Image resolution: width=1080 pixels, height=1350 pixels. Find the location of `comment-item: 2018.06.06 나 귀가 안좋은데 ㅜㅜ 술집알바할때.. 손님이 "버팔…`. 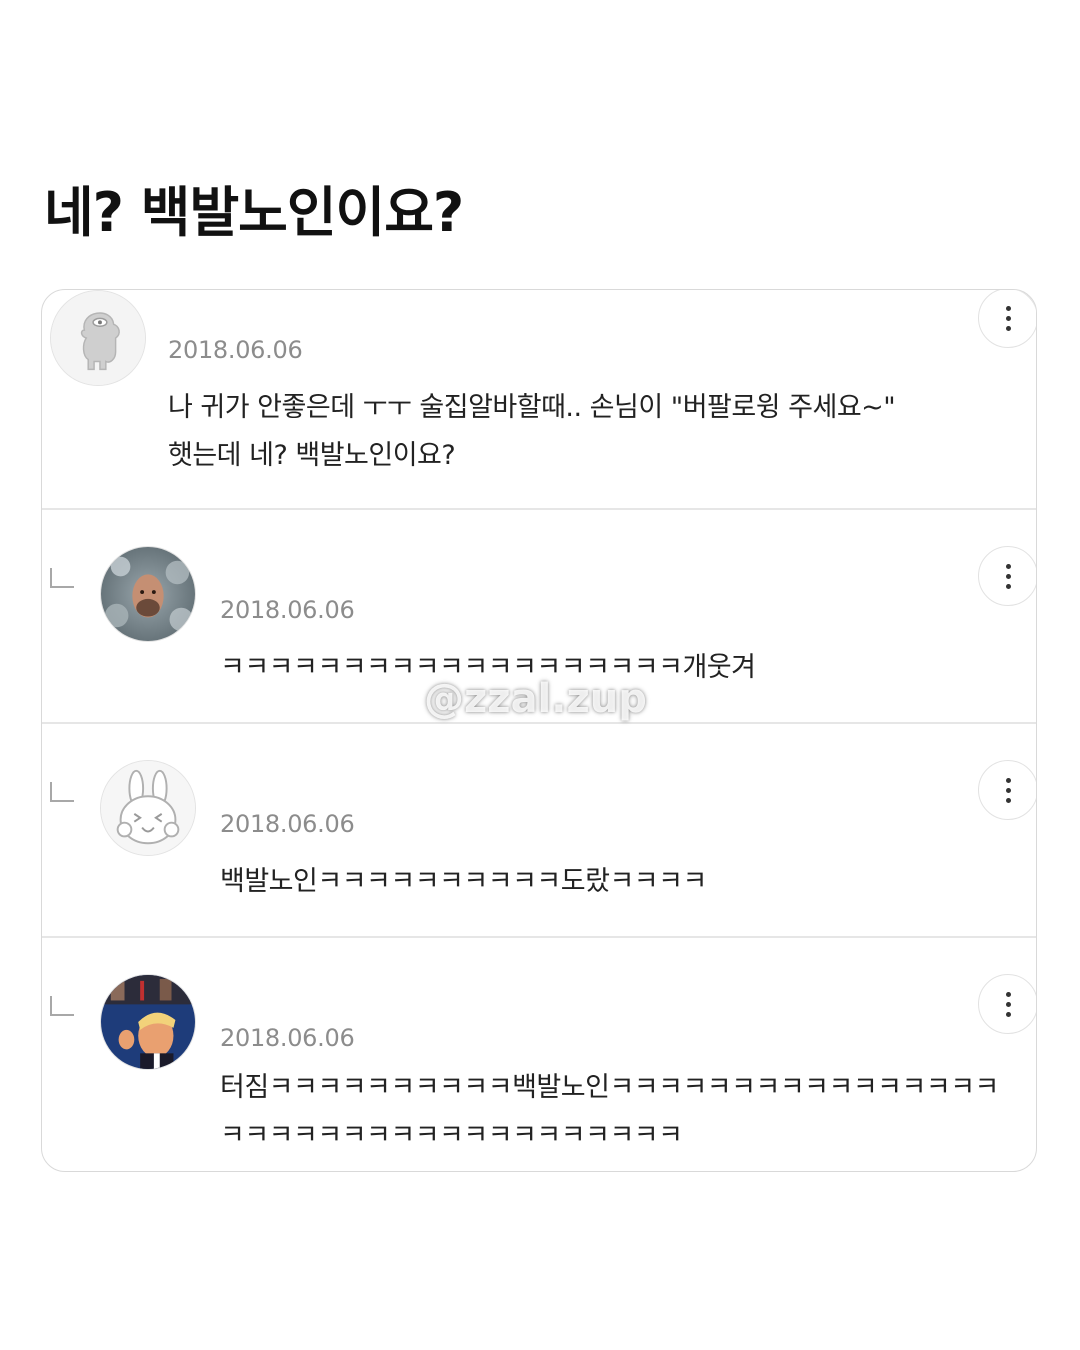

comment-item: 2018.06.06 나 귀가 안좋은데 ㅜㅜ 술집알바할때.. 손님이 "버팔… is located at coordinates (539, 399).